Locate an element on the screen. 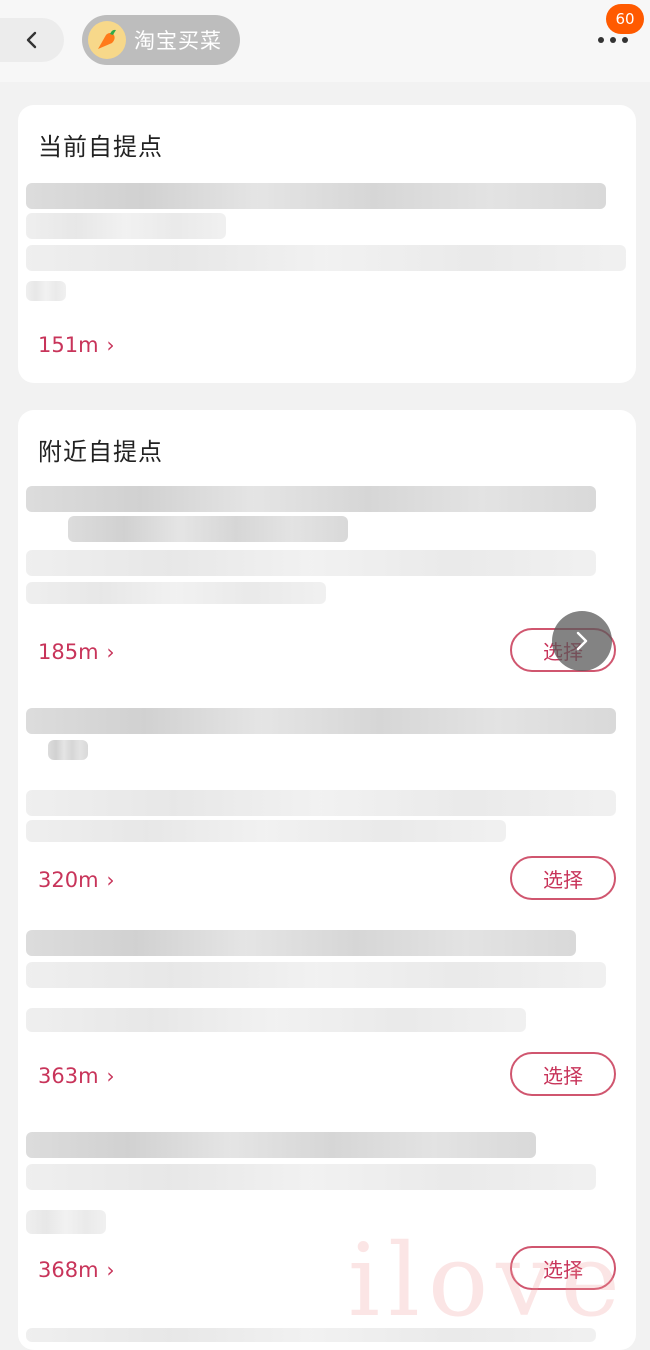 The height and width of the screenshot is (1350, 650). distance-value: 151m is located at coordinates (68, 345).